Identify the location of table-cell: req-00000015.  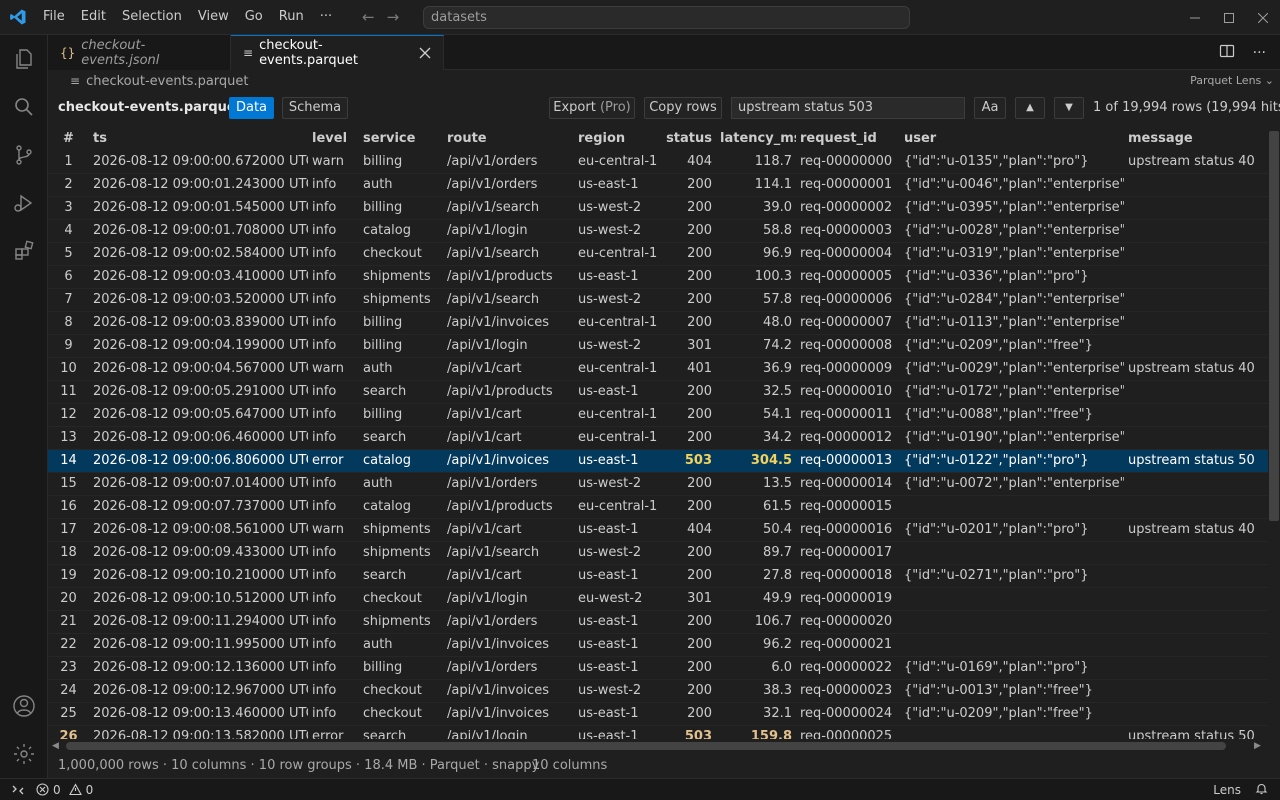
(848, 507).